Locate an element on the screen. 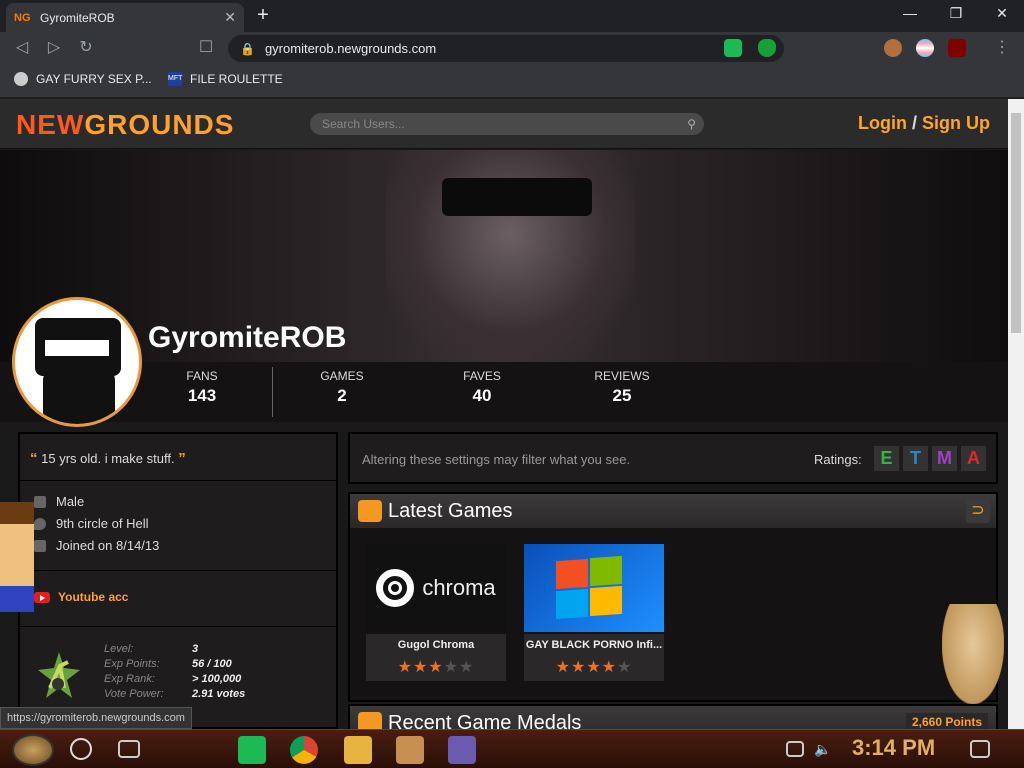 Image resolution: width=1024 pixels, height=768 pixels. back-button: ◁ is located at coordinates (22, 48).